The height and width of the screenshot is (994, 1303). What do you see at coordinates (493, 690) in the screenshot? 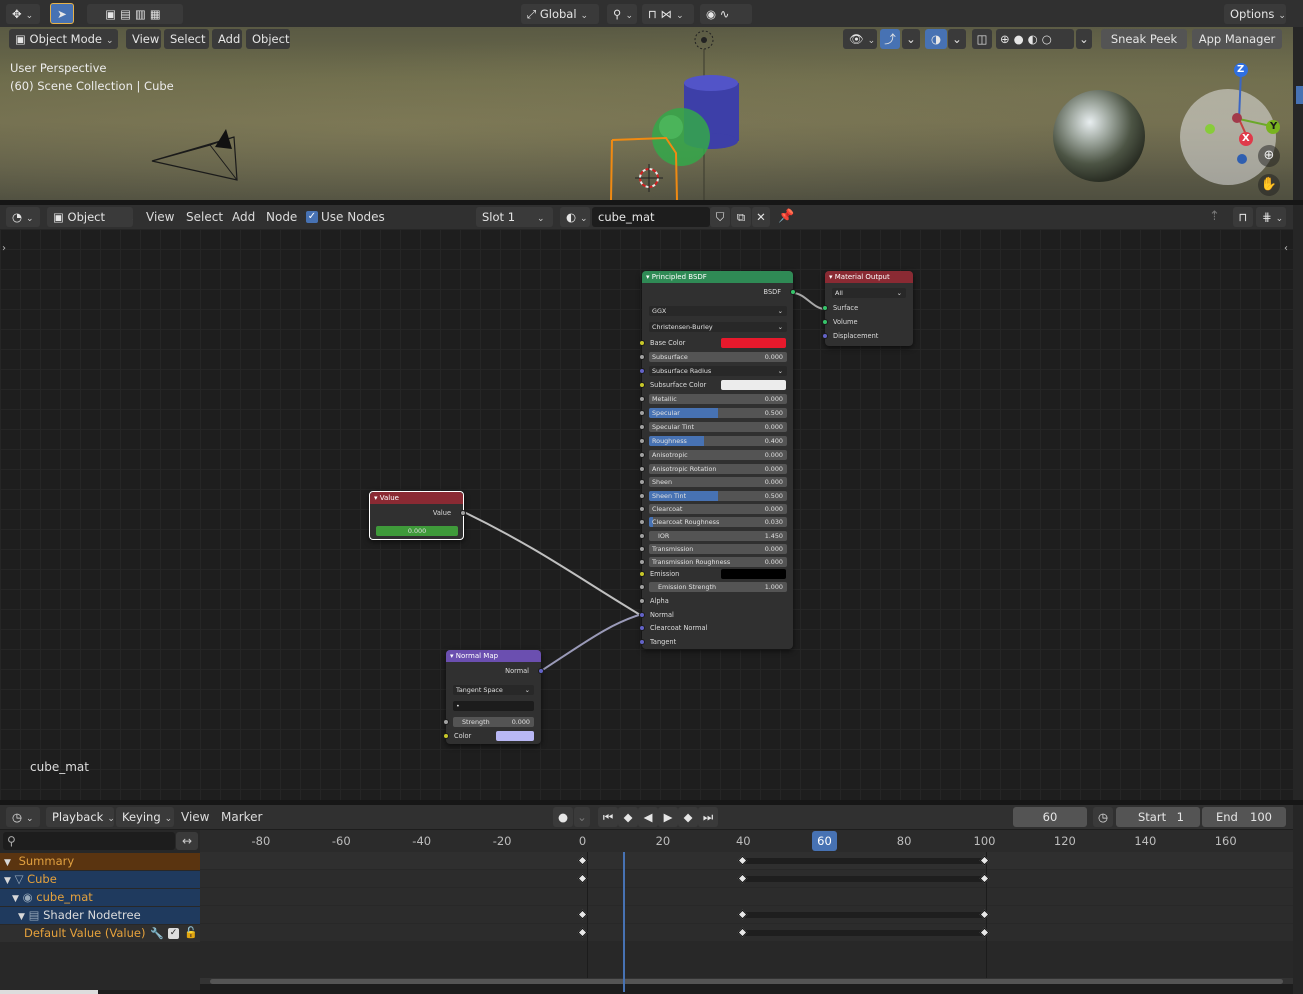
I see `normal-space-dropdown: Tangent Space ⌄` at bounding box center [493, 690].